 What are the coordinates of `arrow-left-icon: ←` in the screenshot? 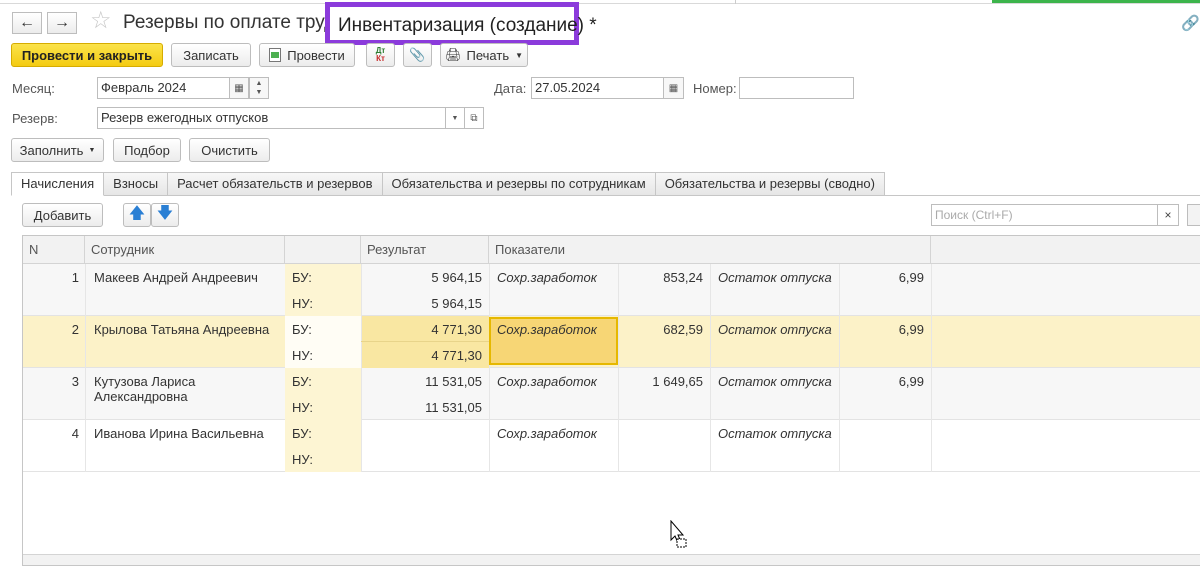 It's located at (27, 22).